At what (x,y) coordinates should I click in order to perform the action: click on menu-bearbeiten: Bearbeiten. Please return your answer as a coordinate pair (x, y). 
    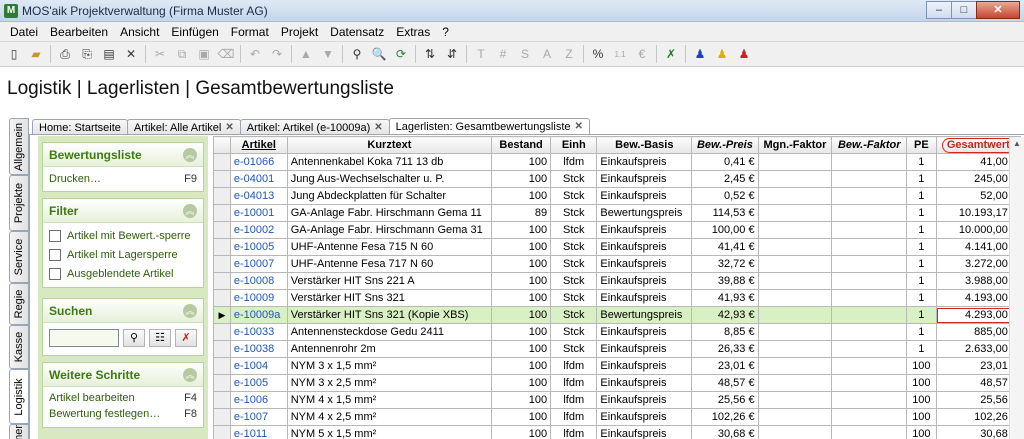
    Looking at the image, I should click on (79, 32).